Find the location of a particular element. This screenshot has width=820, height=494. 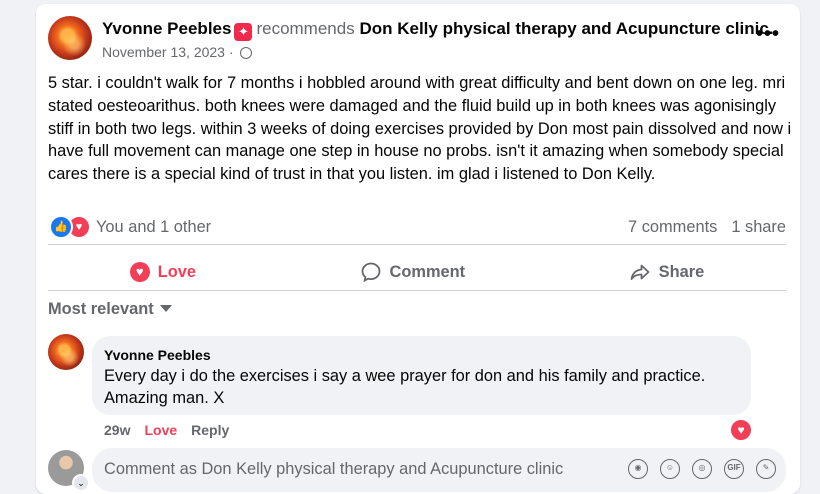

post-date: November 13, 2023 is located at coordinates (163, 52).